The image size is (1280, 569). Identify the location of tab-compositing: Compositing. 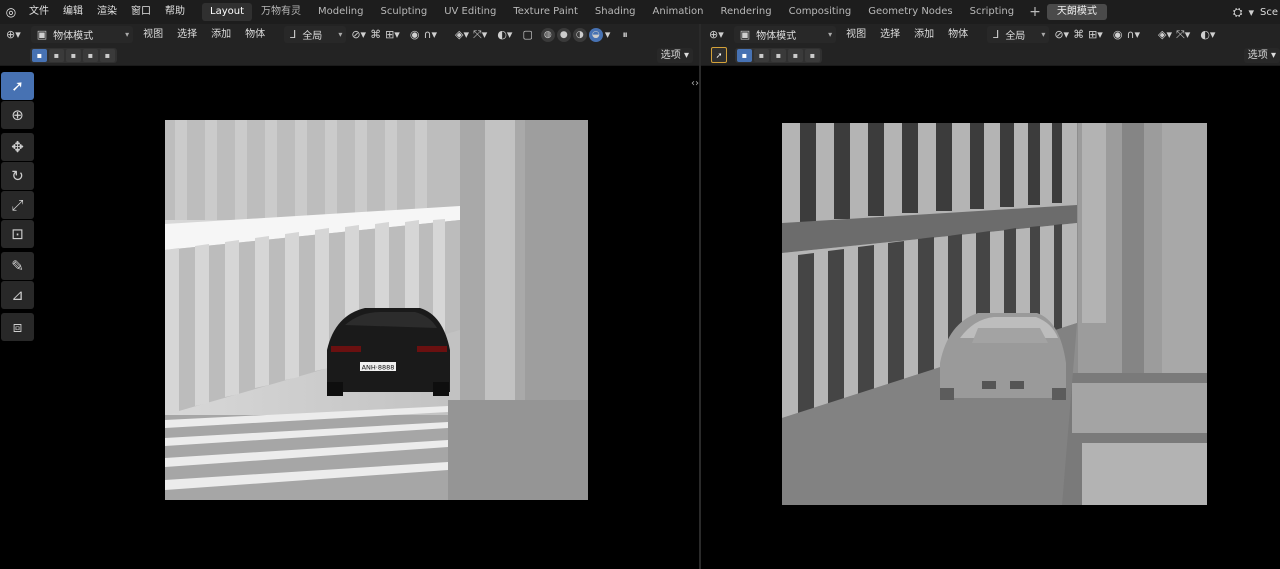
(820, 12).